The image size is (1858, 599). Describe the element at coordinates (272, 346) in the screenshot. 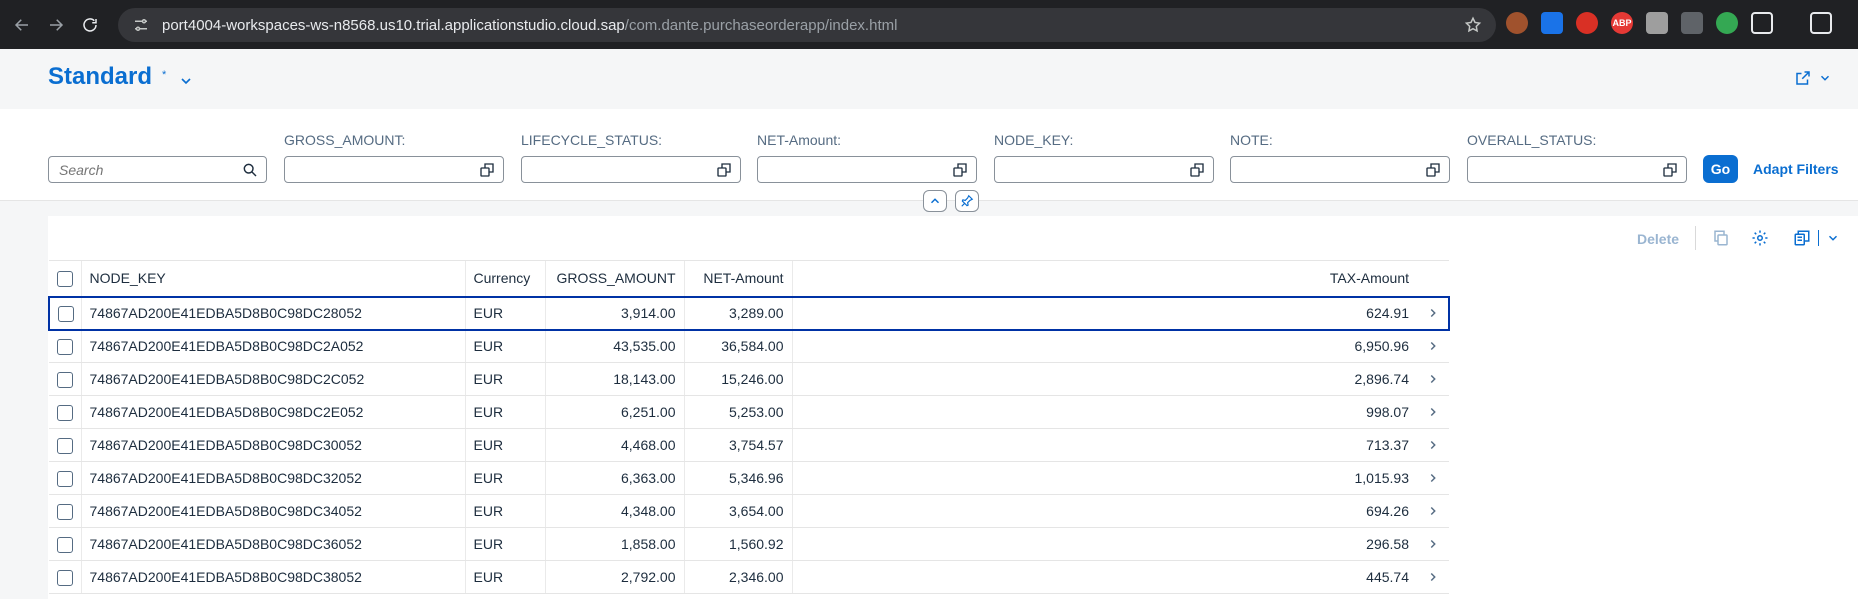

I see `cell-node-key: 74867AD200E41EDBA5D8B0C98DC2A052` at that location.